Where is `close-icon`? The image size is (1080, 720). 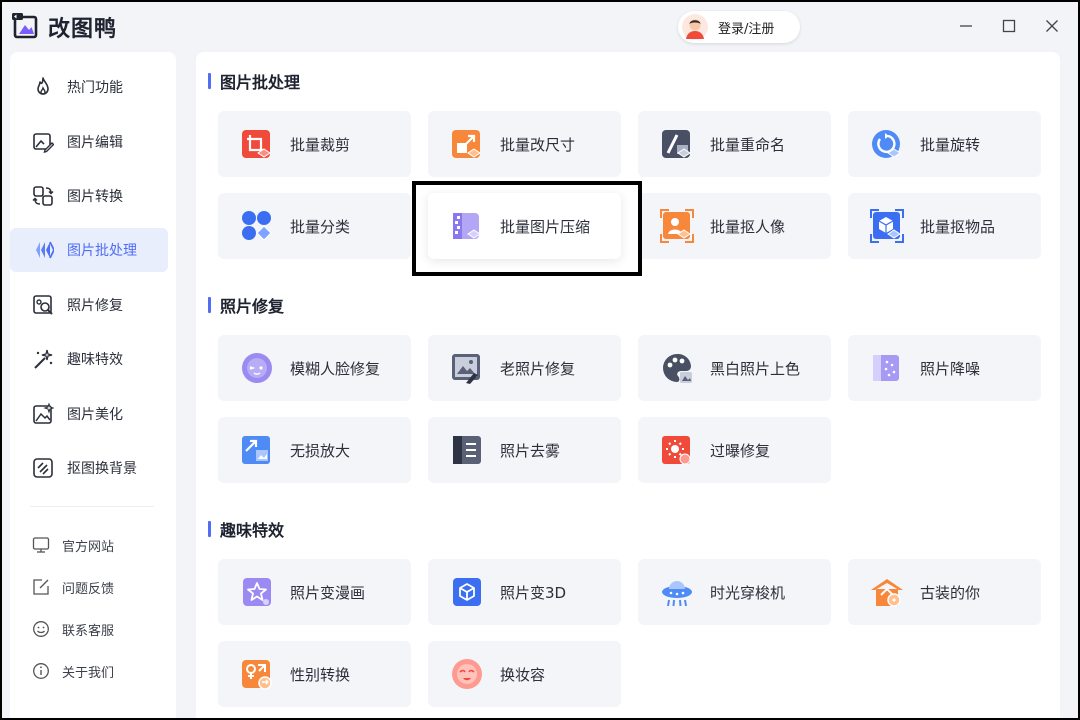 close-icon is located at coordinates (1052, 26).